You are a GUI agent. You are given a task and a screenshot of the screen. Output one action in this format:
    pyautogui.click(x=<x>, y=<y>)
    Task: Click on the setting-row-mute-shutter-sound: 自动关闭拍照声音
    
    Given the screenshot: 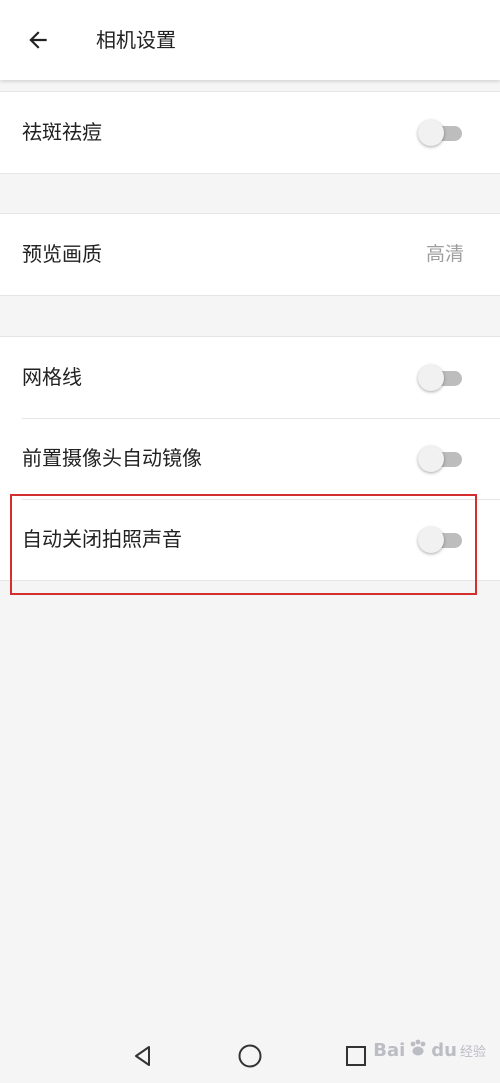 What is the action you would take?
    pyautogui.click(x=250, y=539)
    